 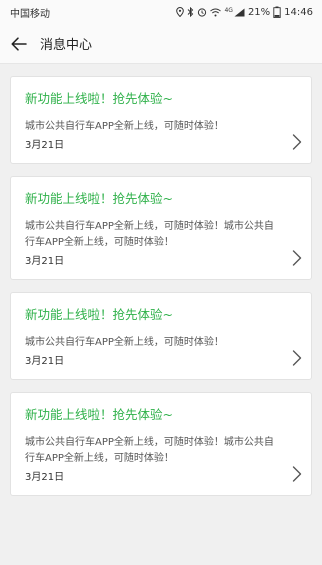 I want to click on carrier-label: 中国移动, so click(x=30, y=14).